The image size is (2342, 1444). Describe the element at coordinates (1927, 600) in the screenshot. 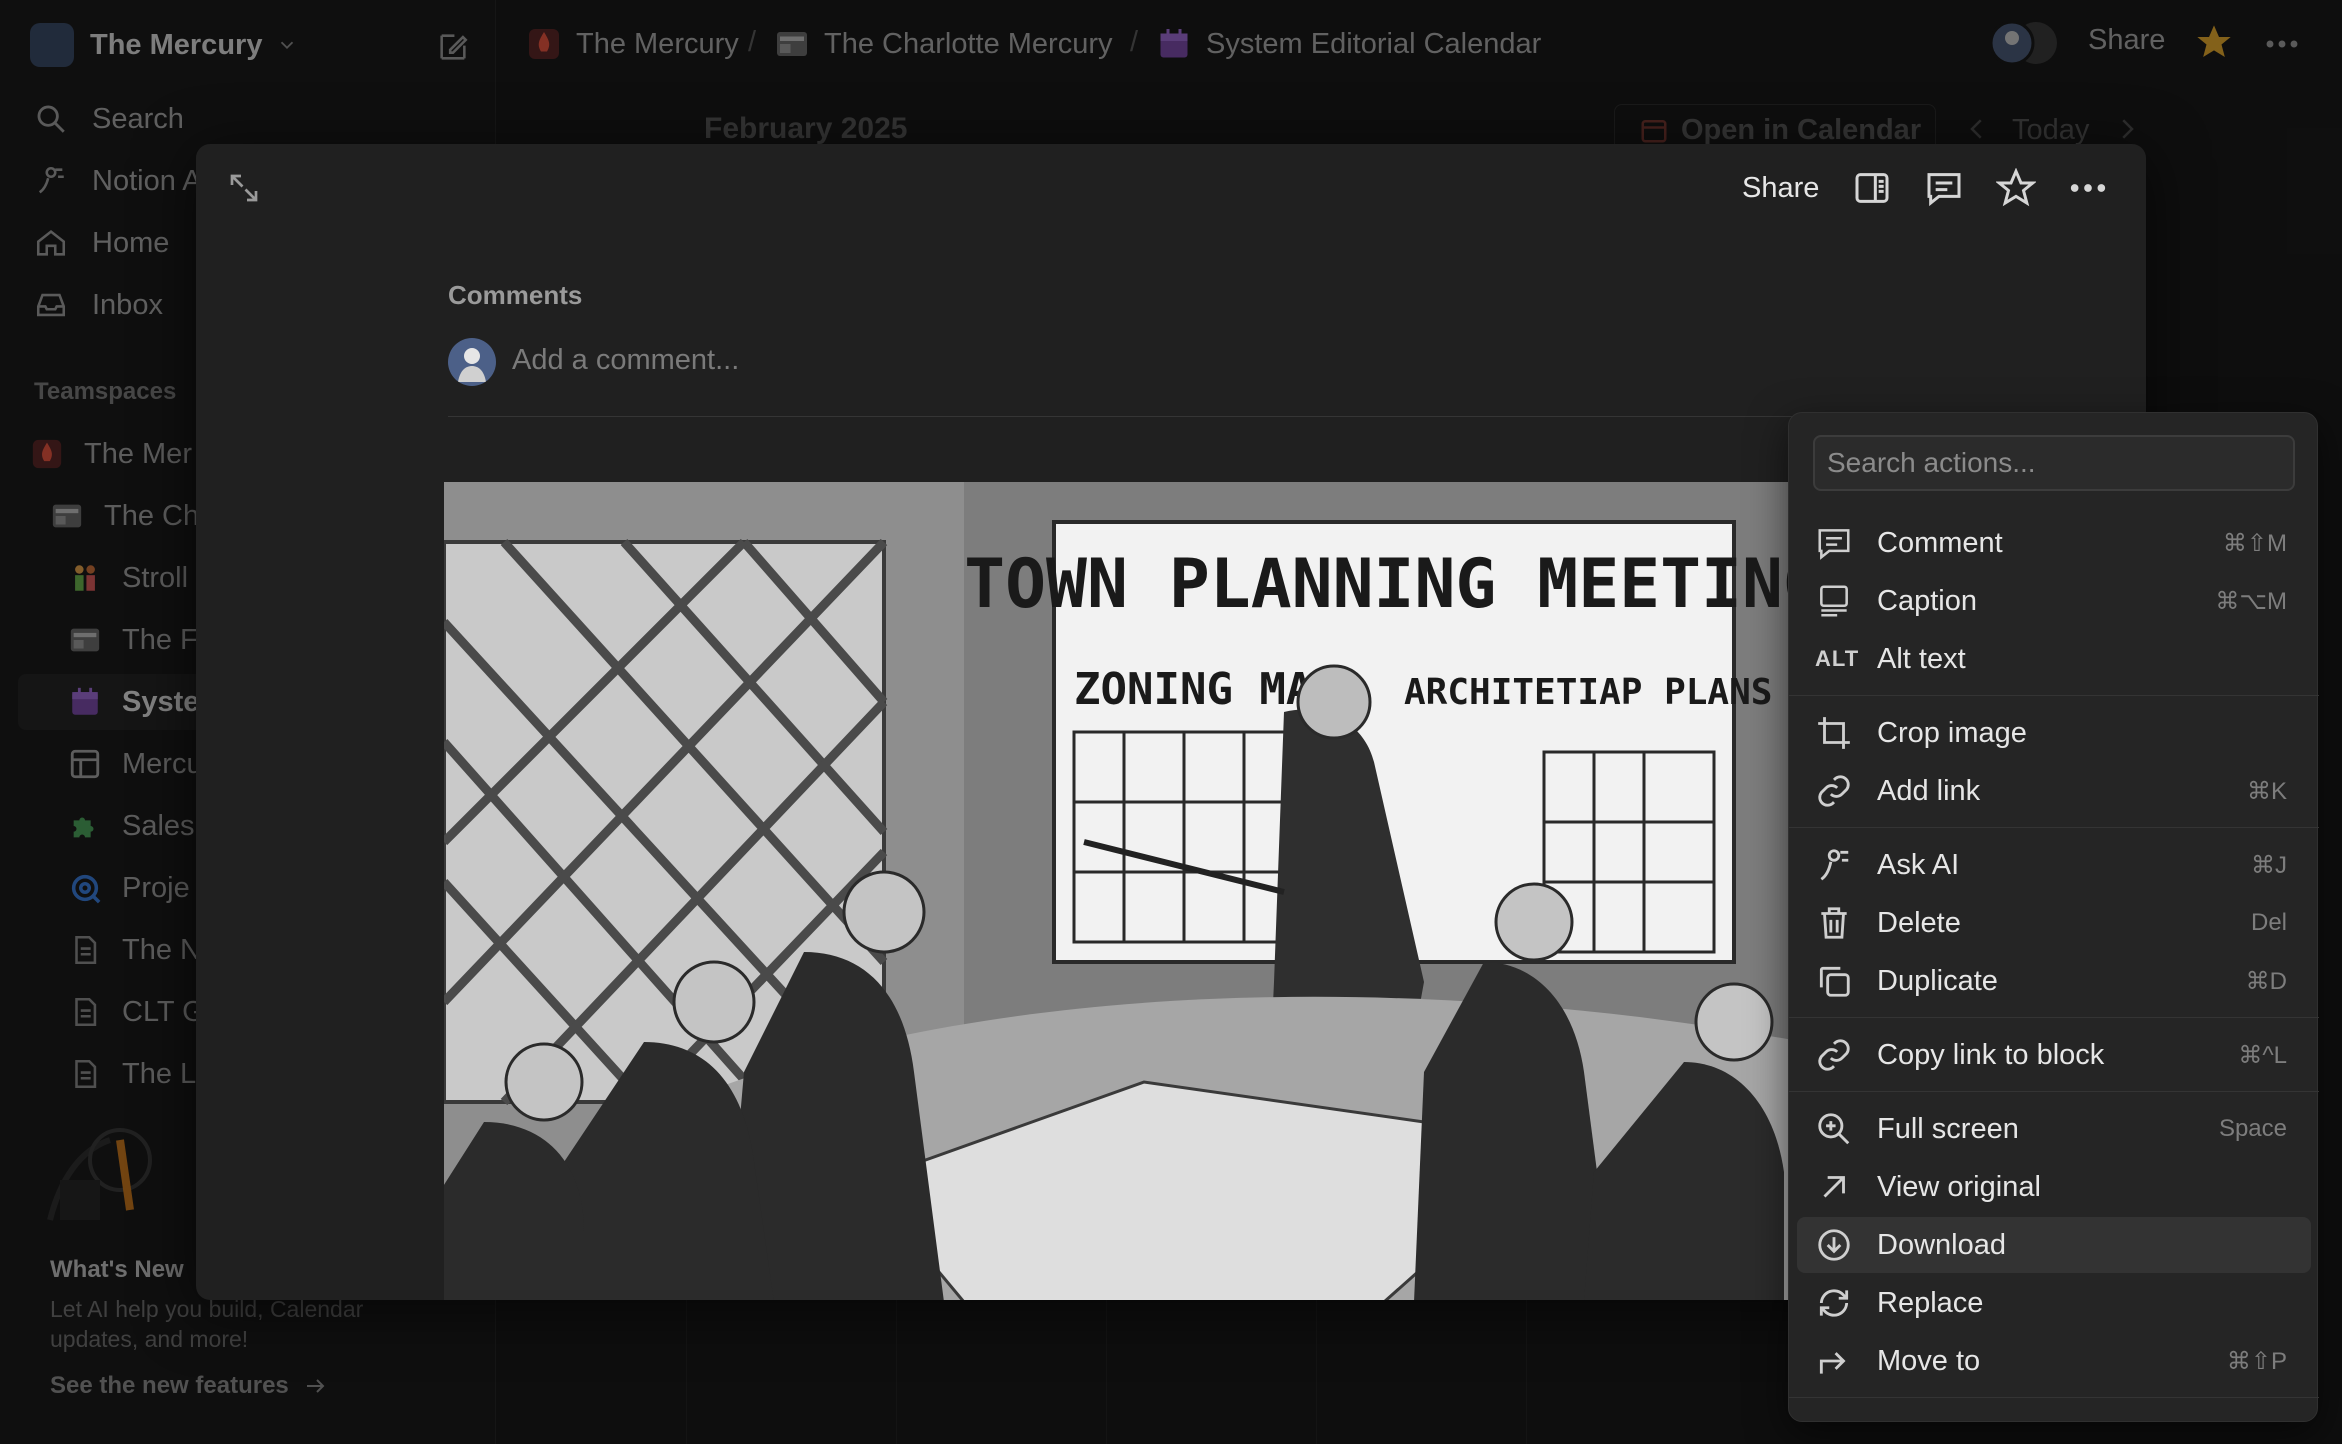

I see `menu-item-label: Caption` at that location.